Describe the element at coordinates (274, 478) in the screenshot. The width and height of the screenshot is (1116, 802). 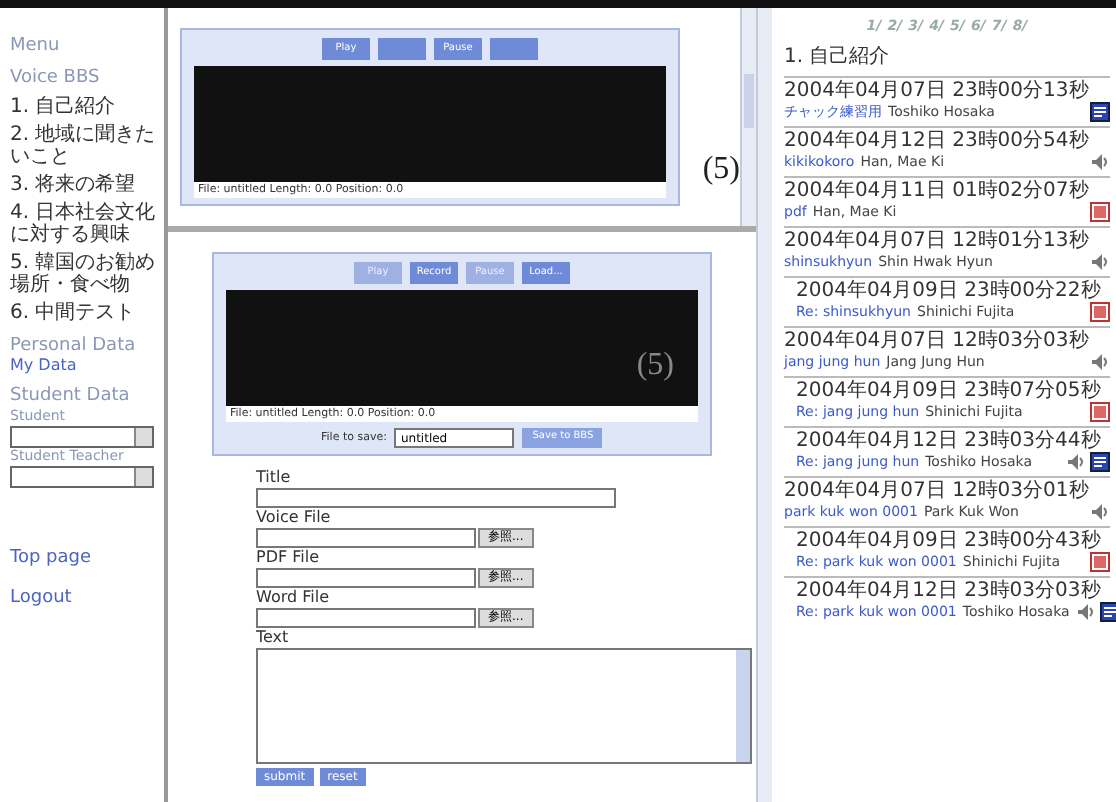
I see `field-label: Title` at that location.